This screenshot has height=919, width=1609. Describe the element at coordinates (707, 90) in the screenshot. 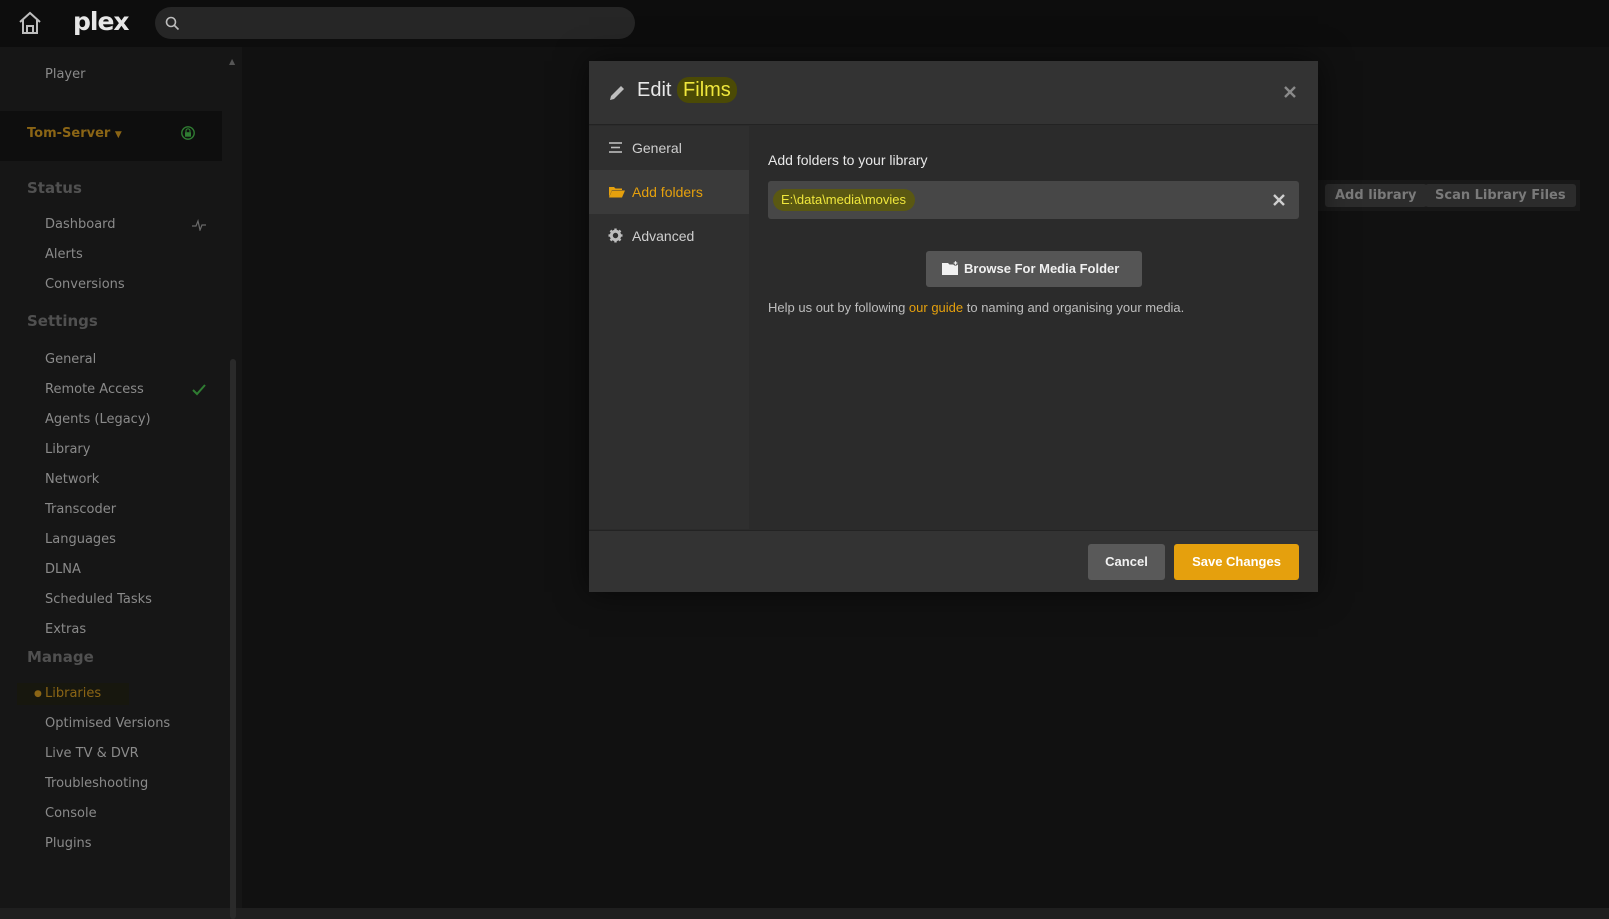

I see `library-name: Films` at that location.